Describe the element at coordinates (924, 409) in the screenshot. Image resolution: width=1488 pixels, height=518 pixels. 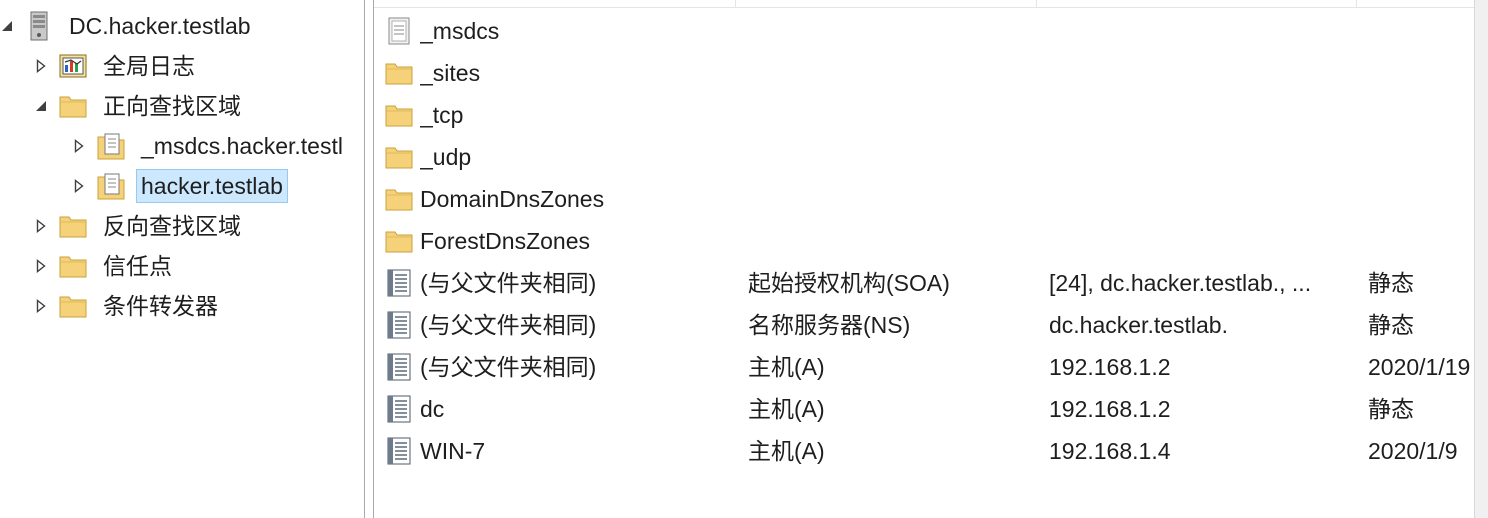
I see `list-item: dc 主机(A) 192.168.1.2 静态` at that location.